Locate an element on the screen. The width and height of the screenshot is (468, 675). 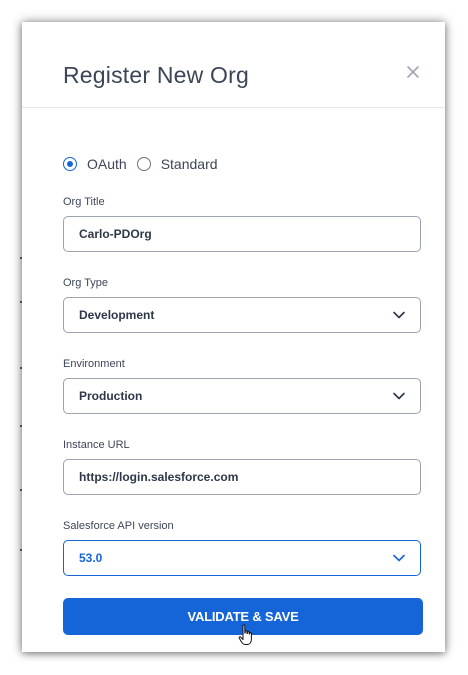
org-title-input: Carlo-PDOrg is located at coordinates (242, 234).